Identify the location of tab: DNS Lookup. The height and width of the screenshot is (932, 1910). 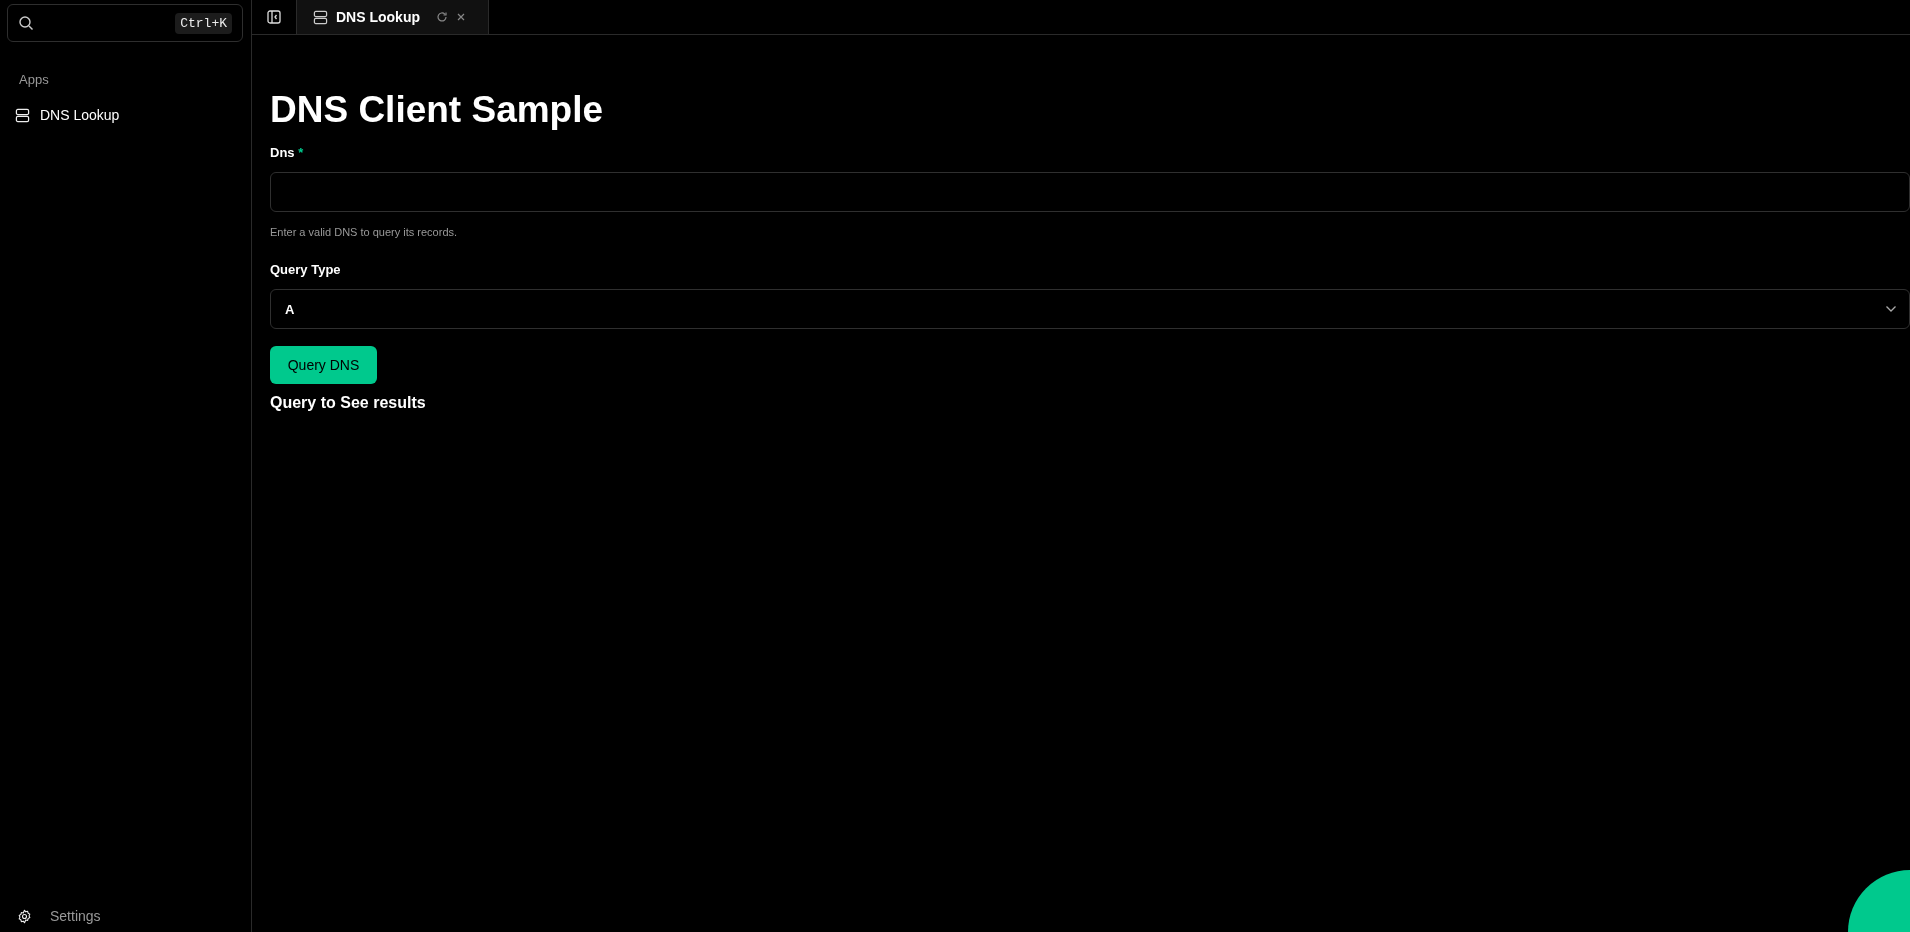
(393, 17).